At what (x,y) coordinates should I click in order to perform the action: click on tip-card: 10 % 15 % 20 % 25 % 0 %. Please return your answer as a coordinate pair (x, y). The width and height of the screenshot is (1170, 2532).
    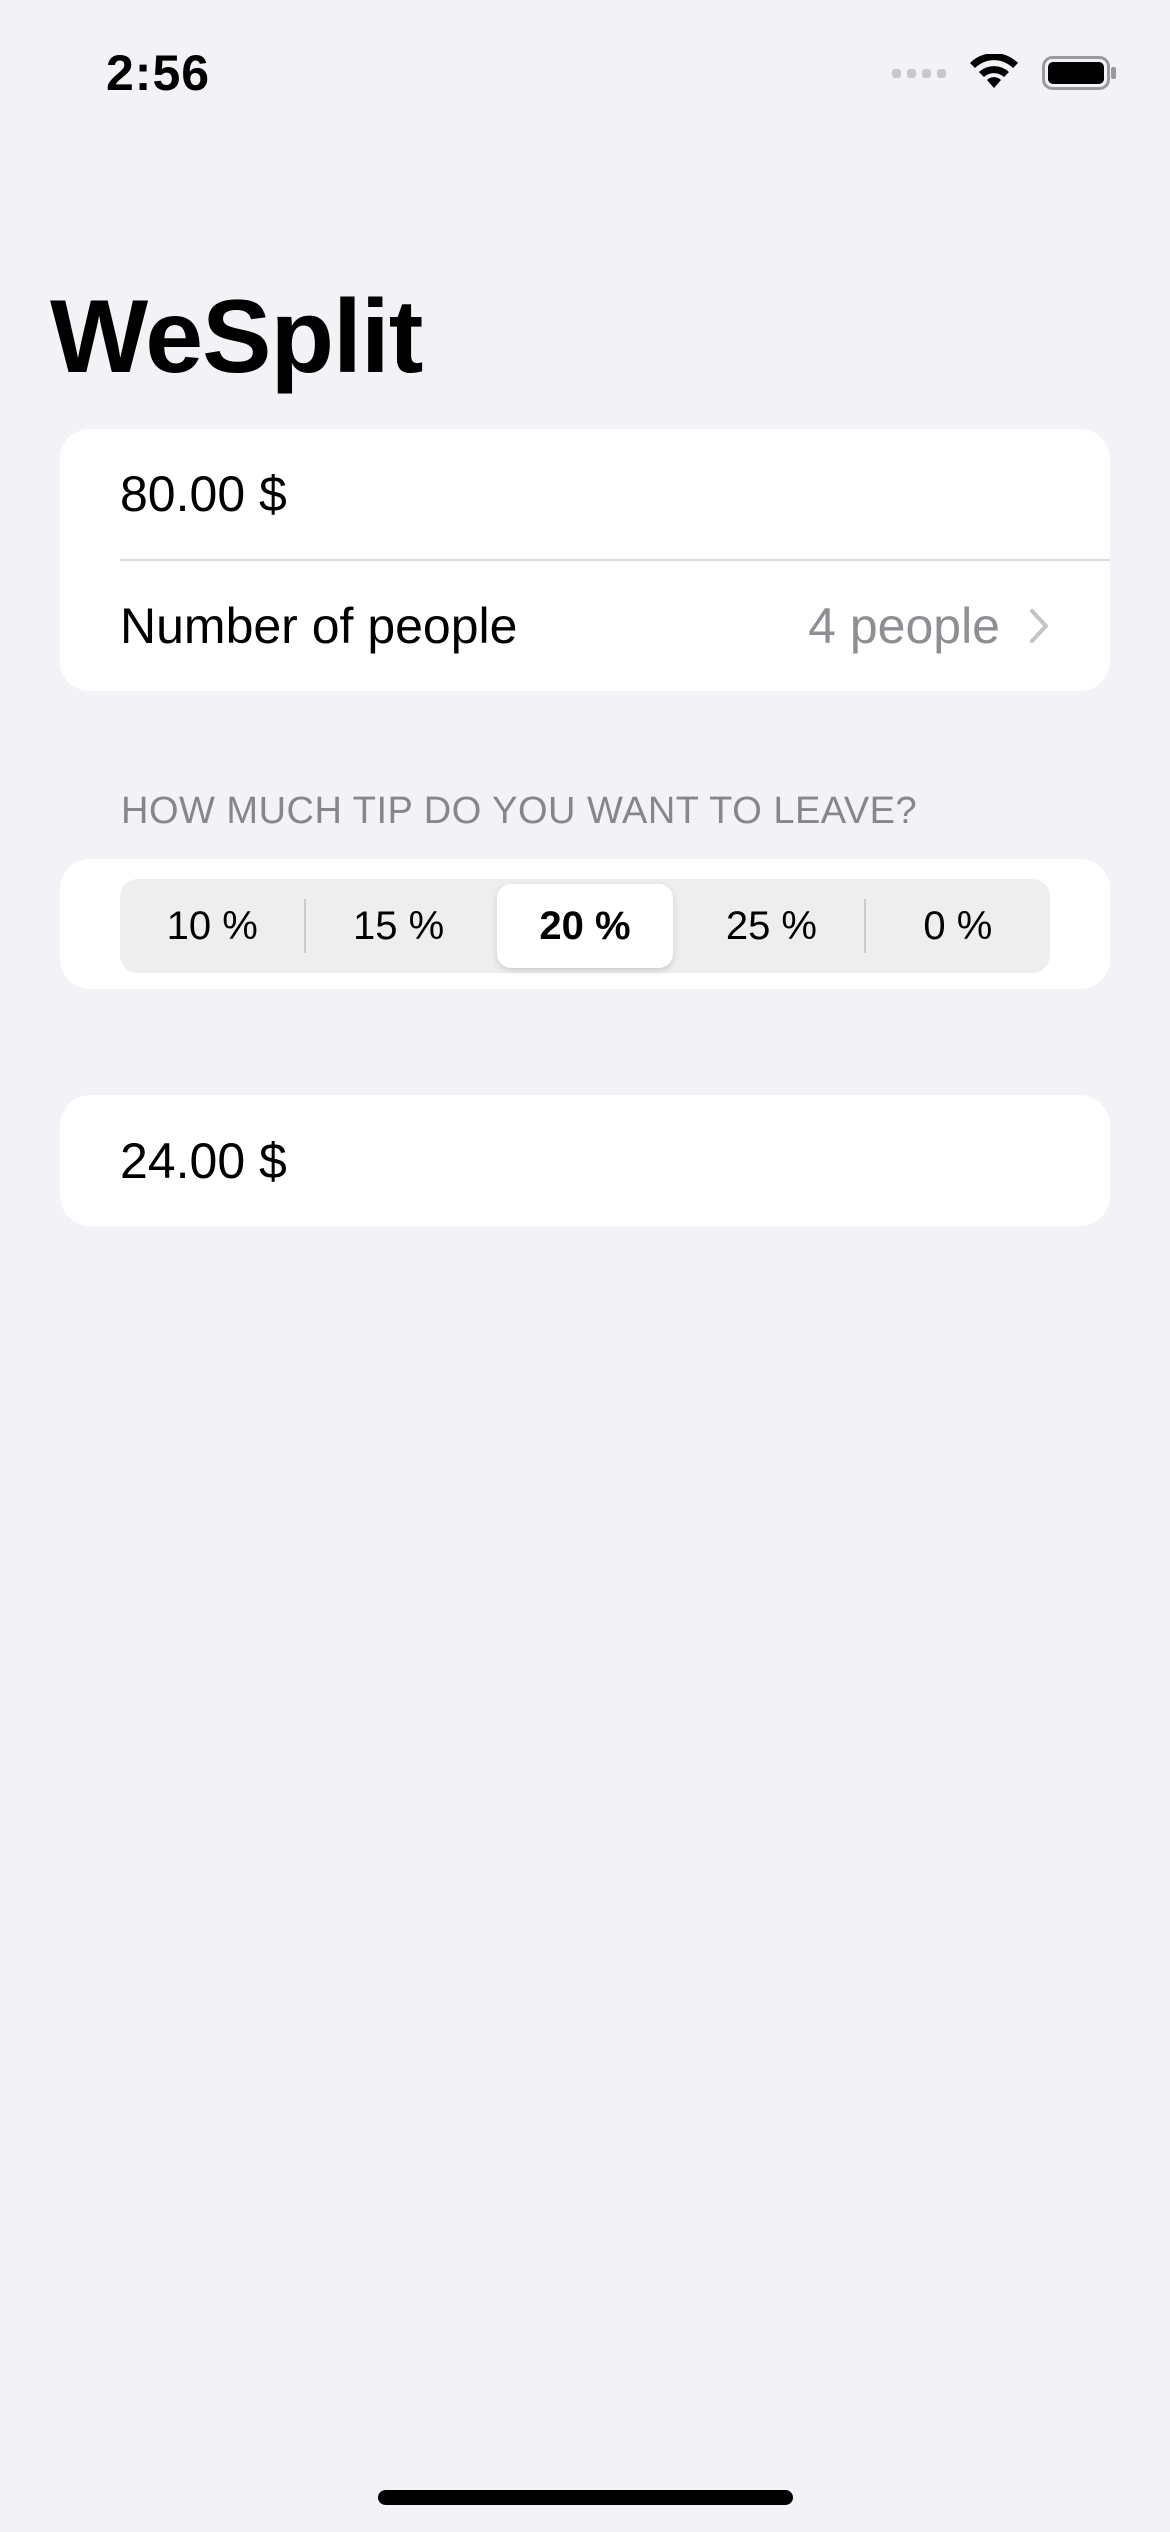
    Looking at the image, I should click on (585, 924).